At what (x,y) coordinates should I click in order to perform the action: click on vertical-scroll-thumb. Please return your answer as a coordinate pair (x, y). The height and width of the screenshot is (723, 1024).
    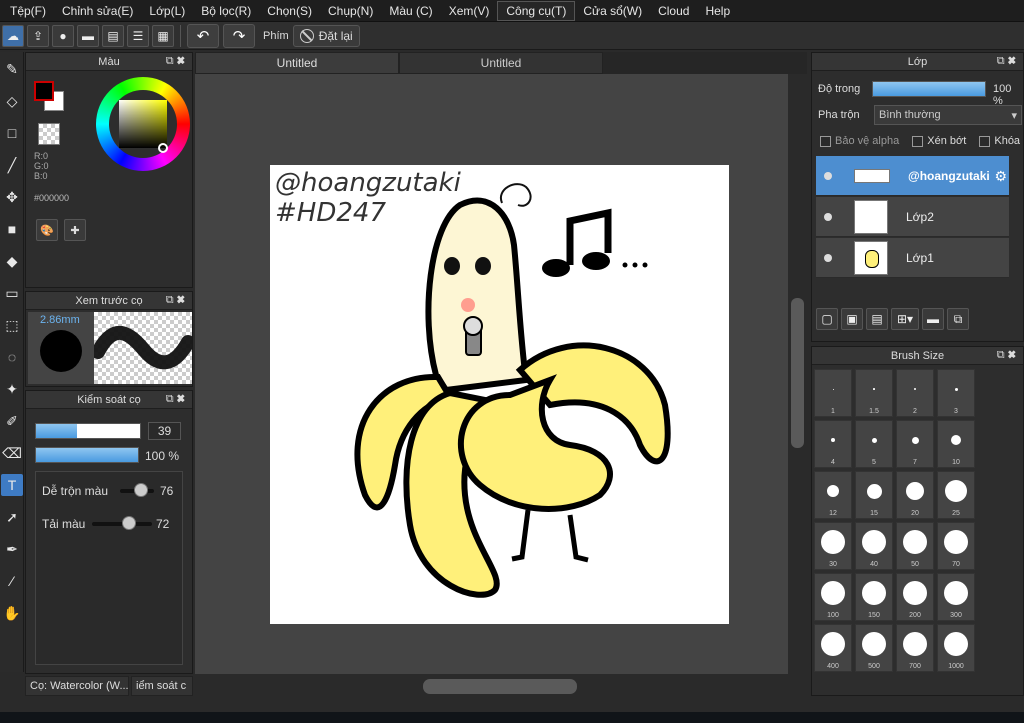
    Looking at the image, I should click on (797, 373).